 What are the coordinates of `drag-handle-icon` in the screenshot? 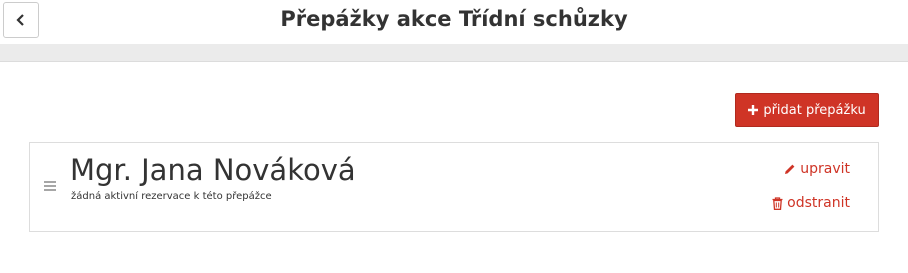 It's located at (50, 186).